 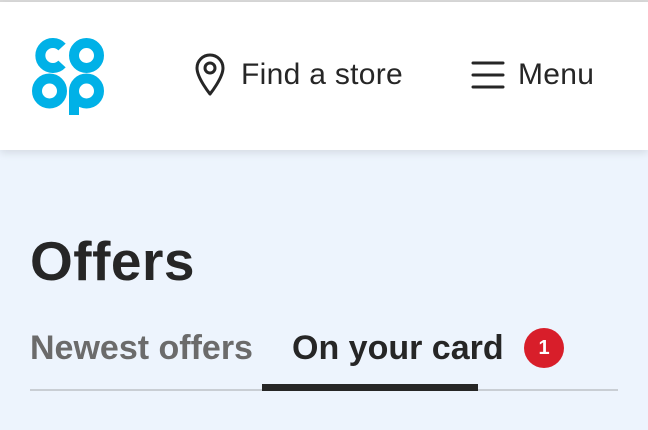 I want to click on menu-button: Menu, so click(x=532, y=75).